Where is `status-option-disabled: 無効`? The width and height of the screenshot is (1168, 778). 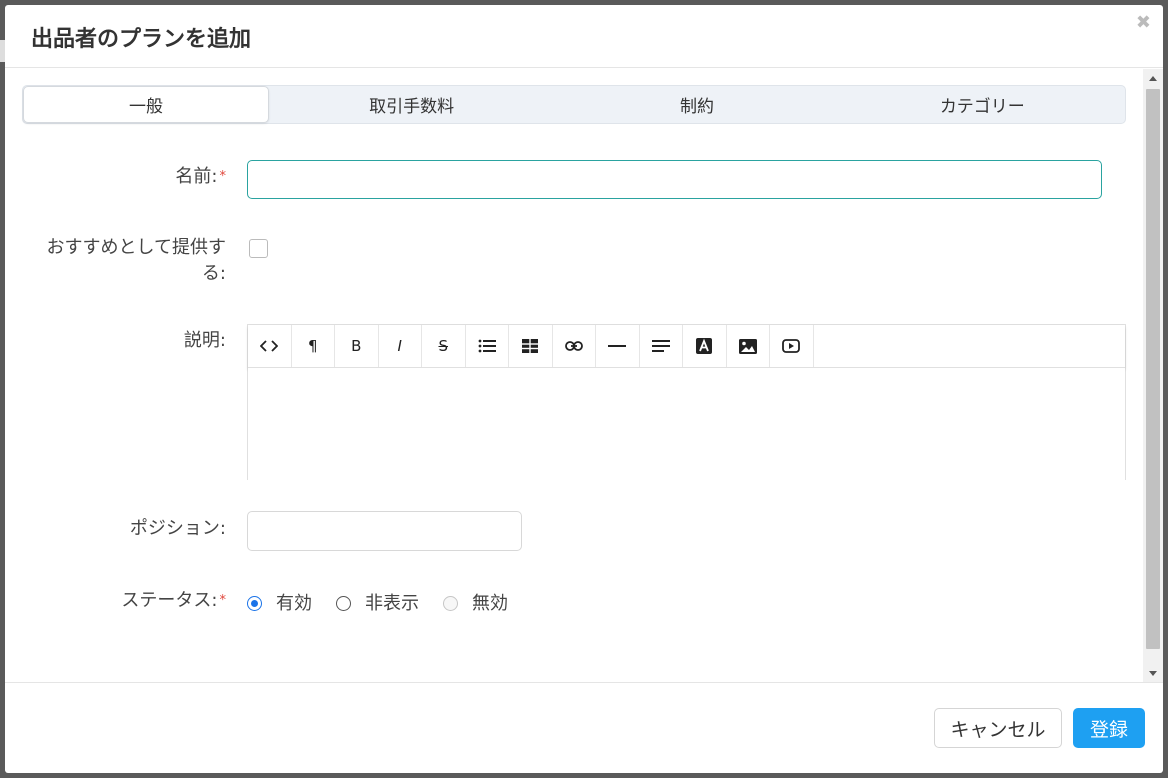
status-option-disabled: 無効 is located at coordinates (475, 602).